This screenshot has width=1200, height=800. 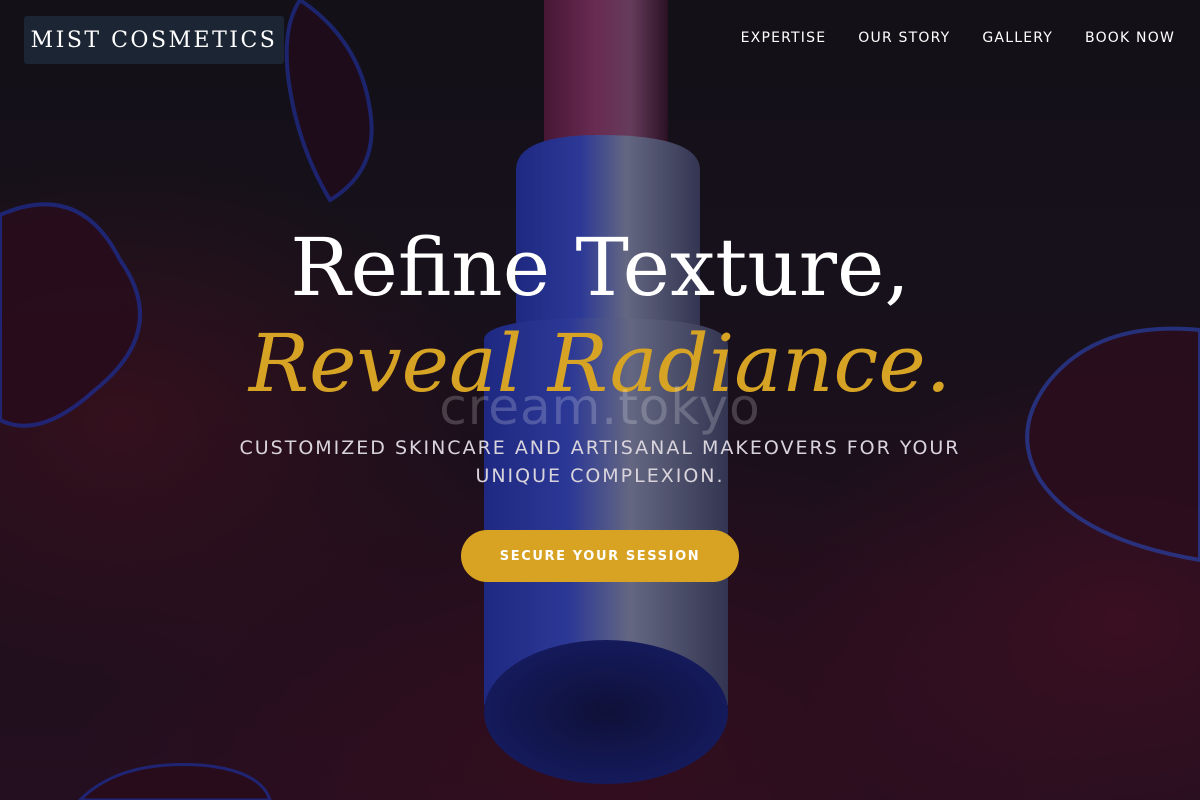 I want to click on secure-session-button: SECURE YOUR SESSION, so click(x=600, y=556).